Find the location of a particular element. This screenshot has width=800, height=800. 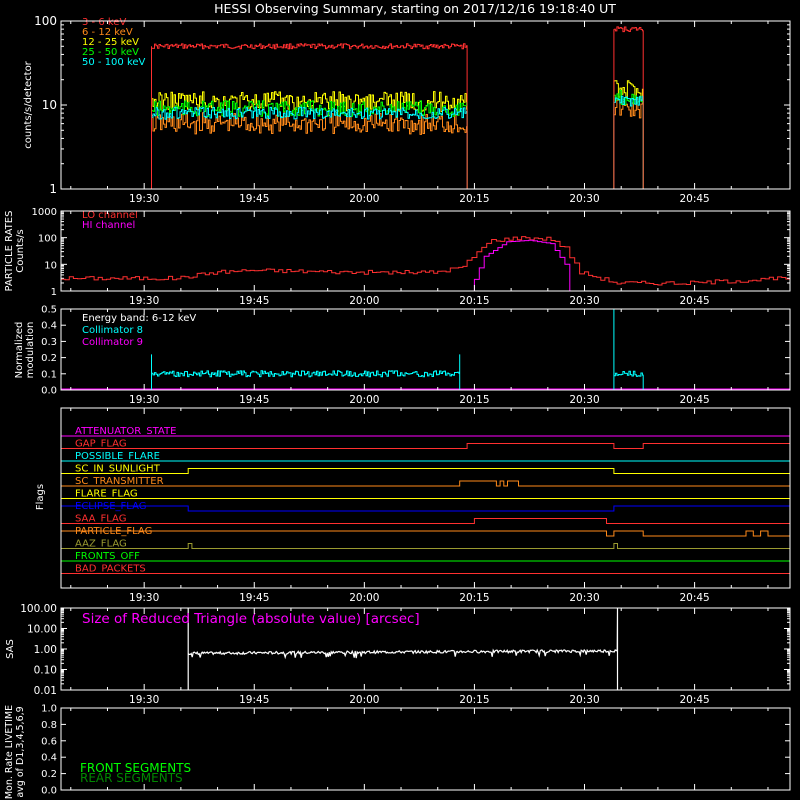

y-axis-label: Flags is located at coordinates (40, 497).